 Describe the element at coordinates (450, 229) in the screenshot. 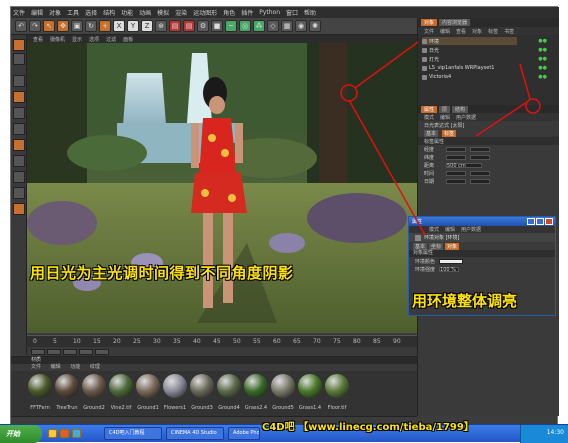

I see `subwindow-menu-edit: 编辑` at that location.